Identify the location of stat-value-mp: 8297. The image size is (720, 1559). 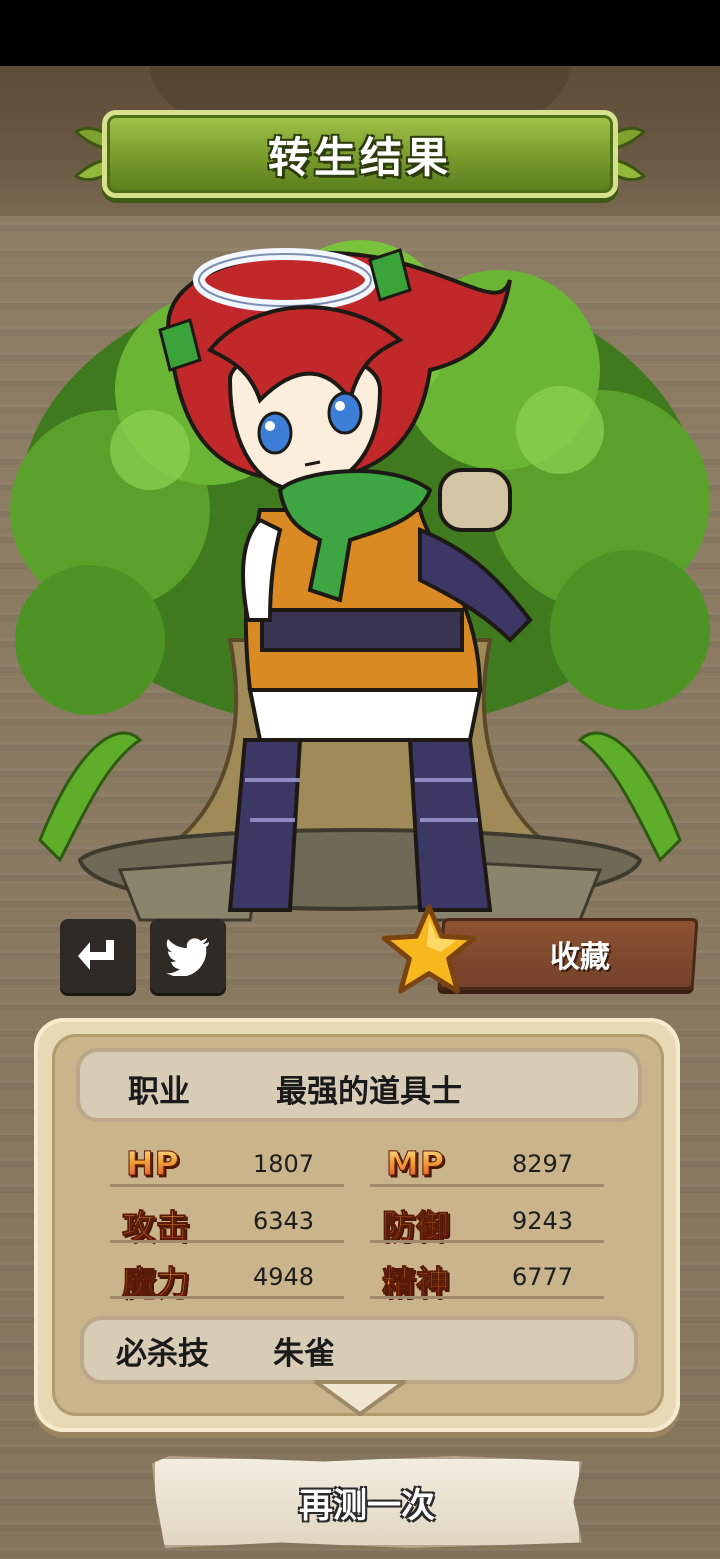
(543, 1164).